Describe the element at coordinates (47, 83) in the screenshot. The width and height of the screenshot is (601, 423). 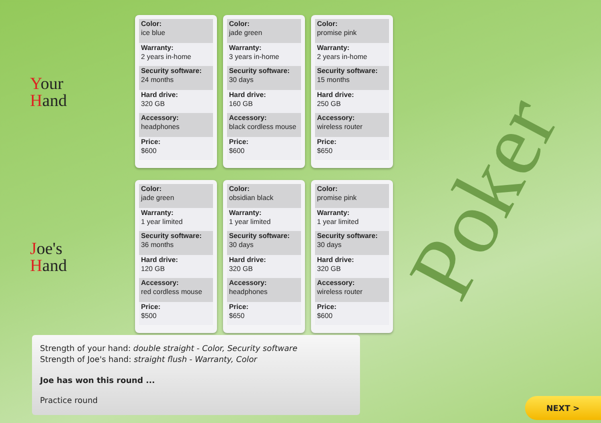
I see `hand-label: Your` at that location.